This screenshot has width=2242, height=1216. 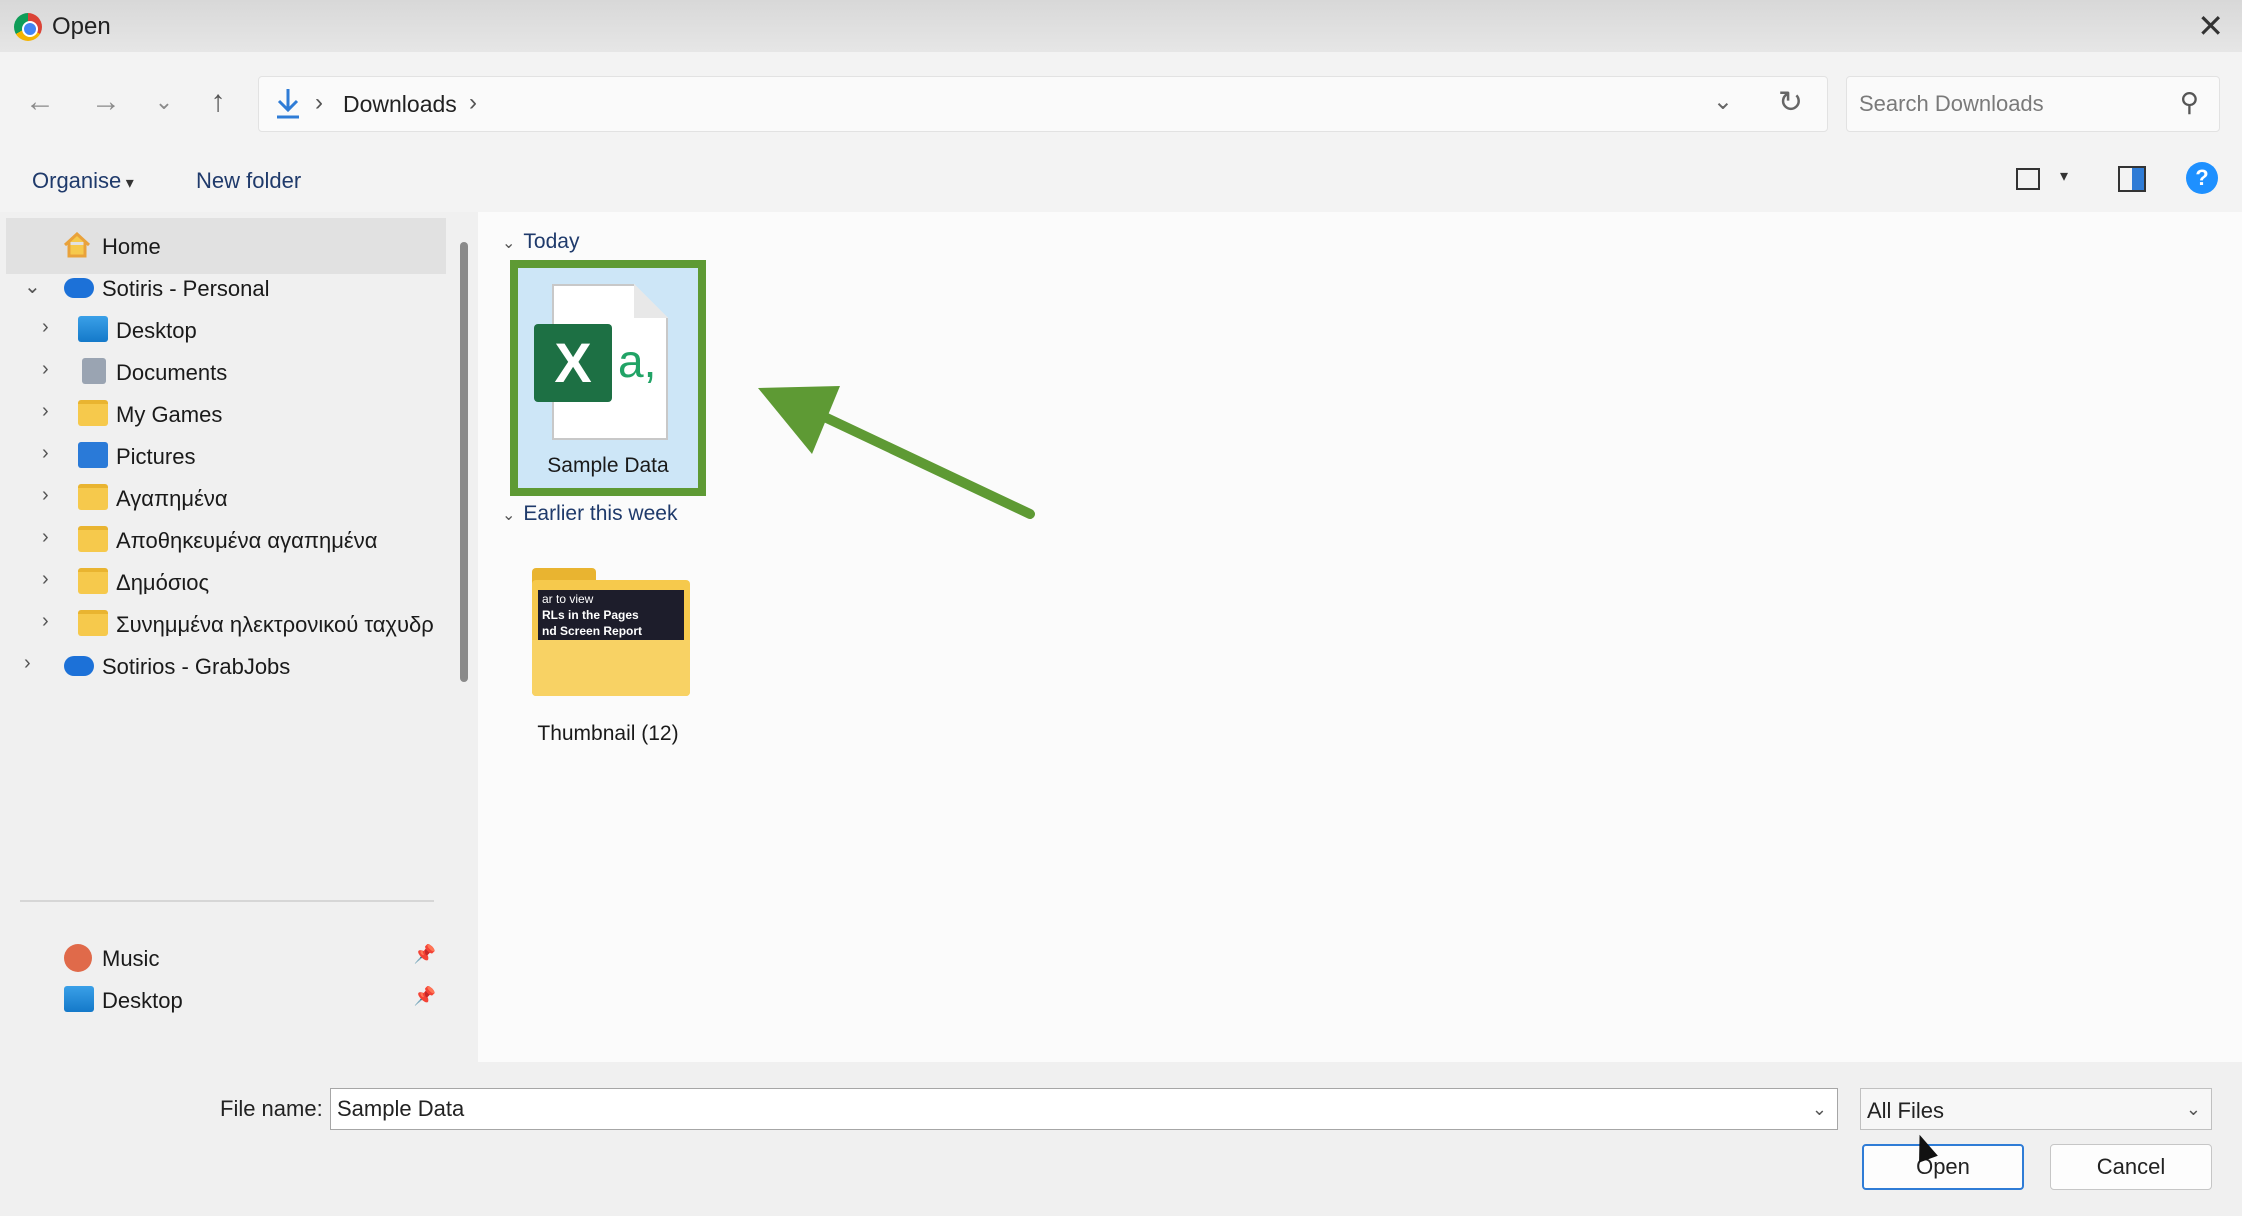 What do you see at coordinates (464, 462) in the screenshot?
I see `sidebar-scrollbar` at bounding box center [464, 462].